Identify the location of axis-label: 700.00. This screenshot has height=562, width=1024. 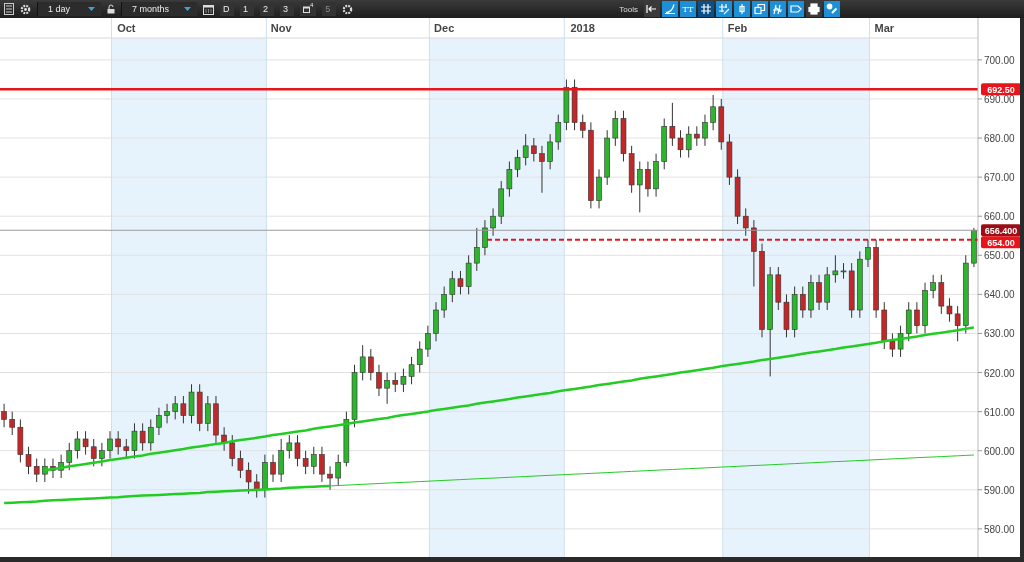
(999, 60).